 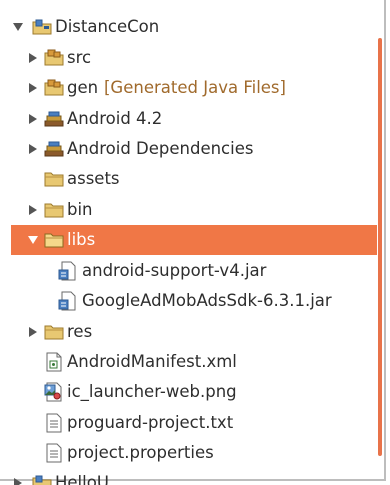 I want to click on vertical-scrollbar, so click(x=380, y=247).